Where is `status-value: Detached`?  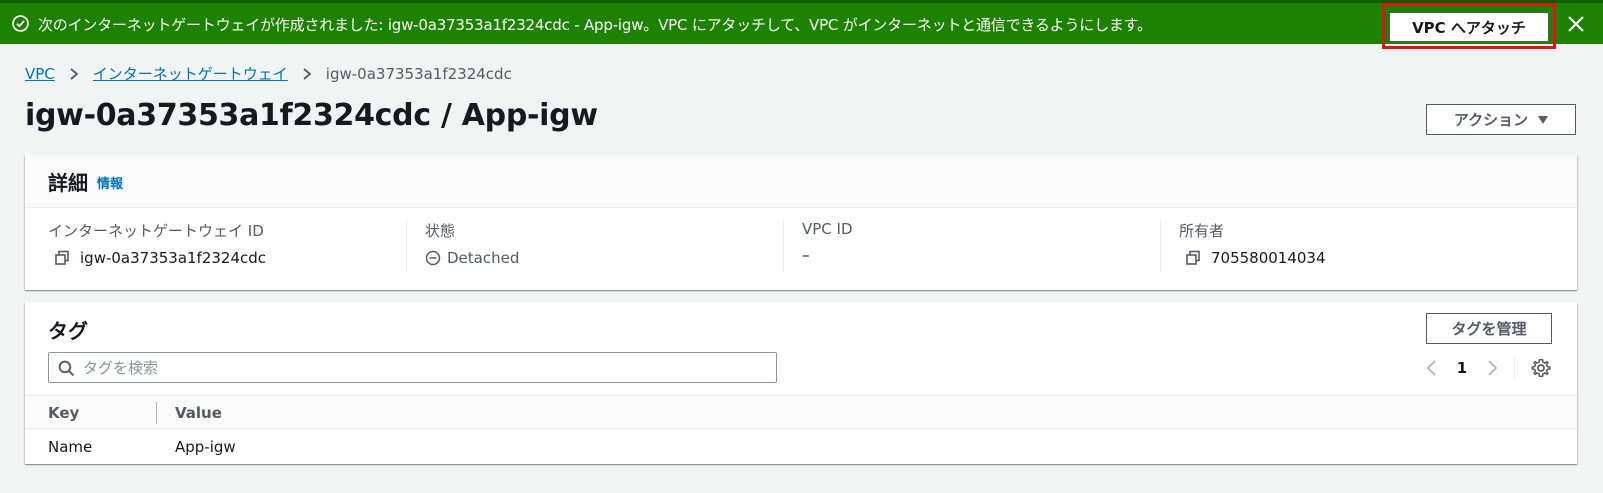
status-value: Detached is located at coordinates (483, 258).